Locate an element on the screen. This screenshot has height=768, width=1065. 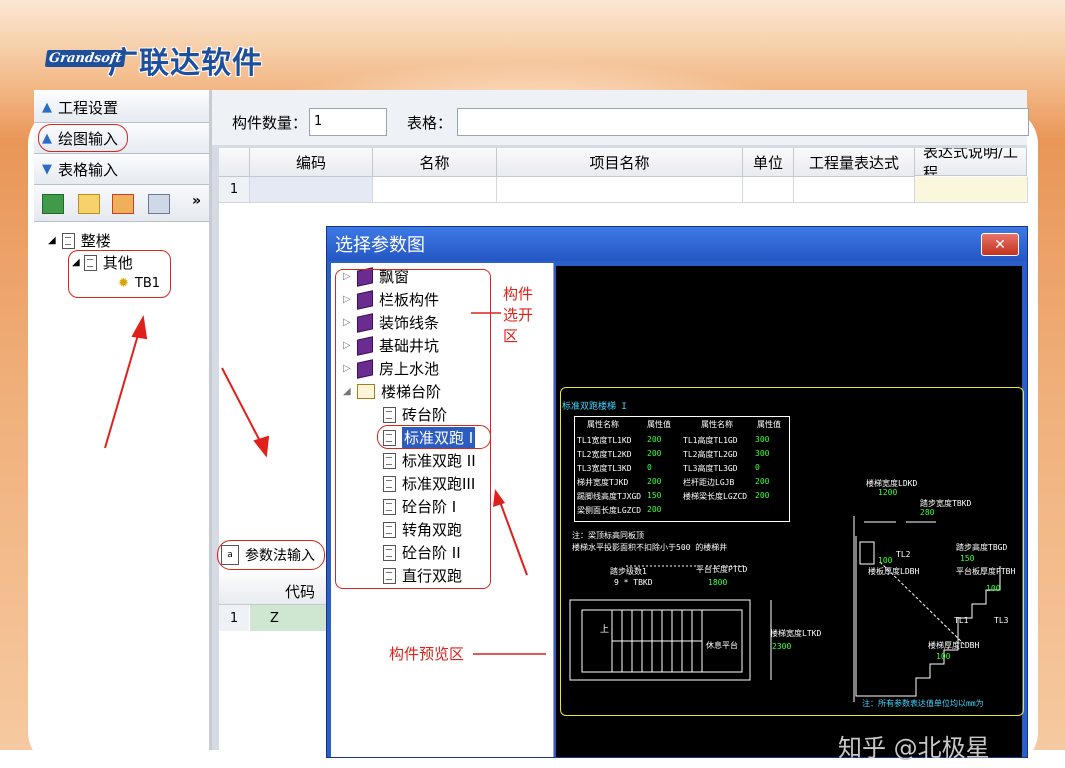
cad-label: TL3 is located at coordinates (1001, 620).